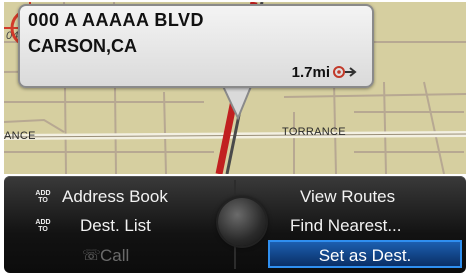  Describe the element at coordinates (83, 46) in the screenshot. I see `address-line-2: CARSON,CA` at that location.